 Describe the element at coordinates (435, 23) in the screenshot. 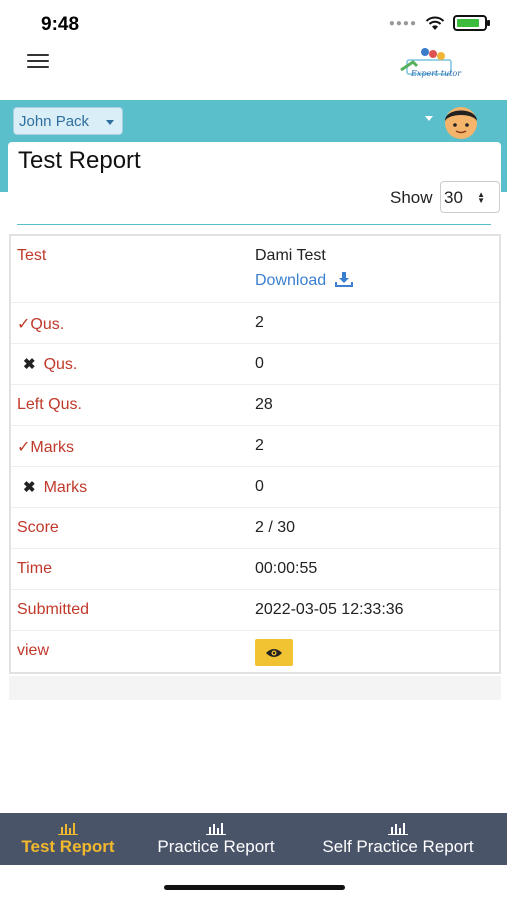

I see `wifi-icon` at that location.